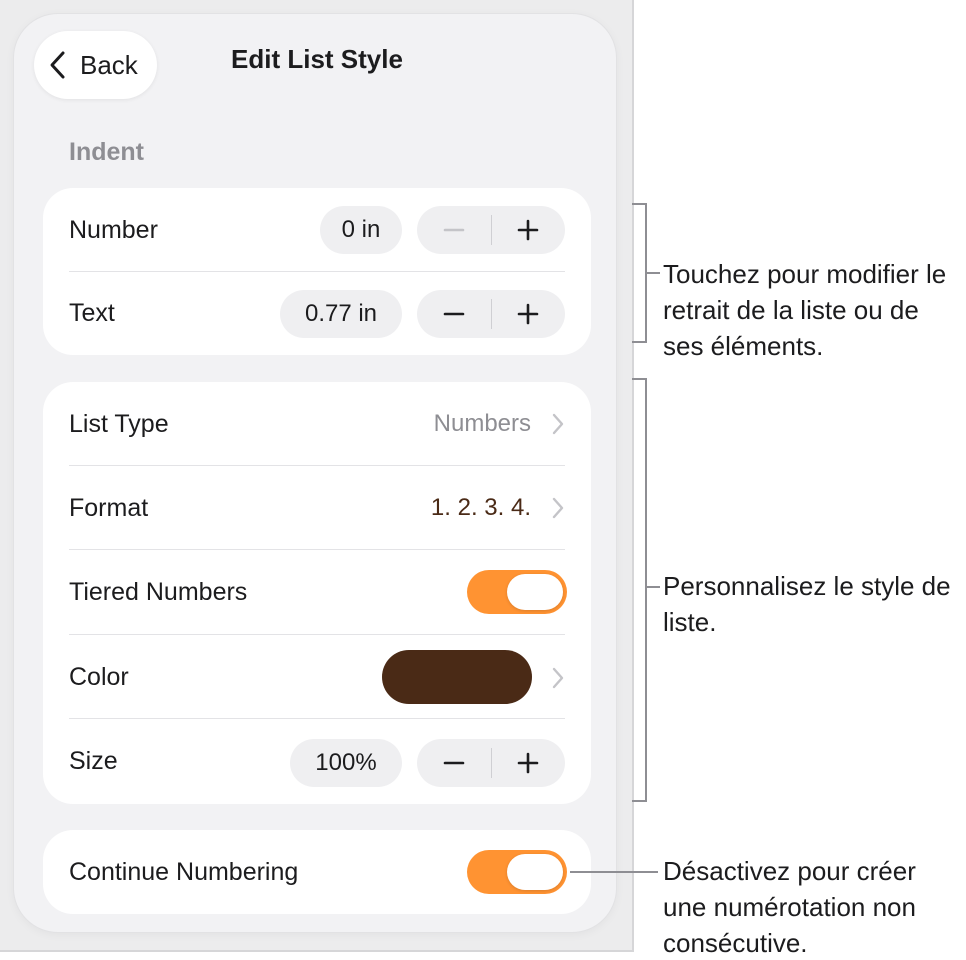  I want to click on size-increase-button, so click(529, 763).